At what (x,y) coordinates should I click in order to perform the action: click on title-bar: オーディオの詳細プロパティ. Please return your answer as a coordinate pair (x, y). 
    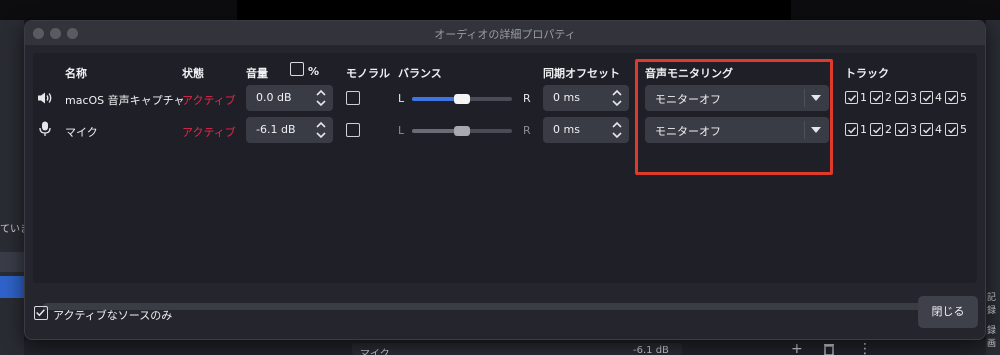
    Looking at the image, I should click on (505, 33).